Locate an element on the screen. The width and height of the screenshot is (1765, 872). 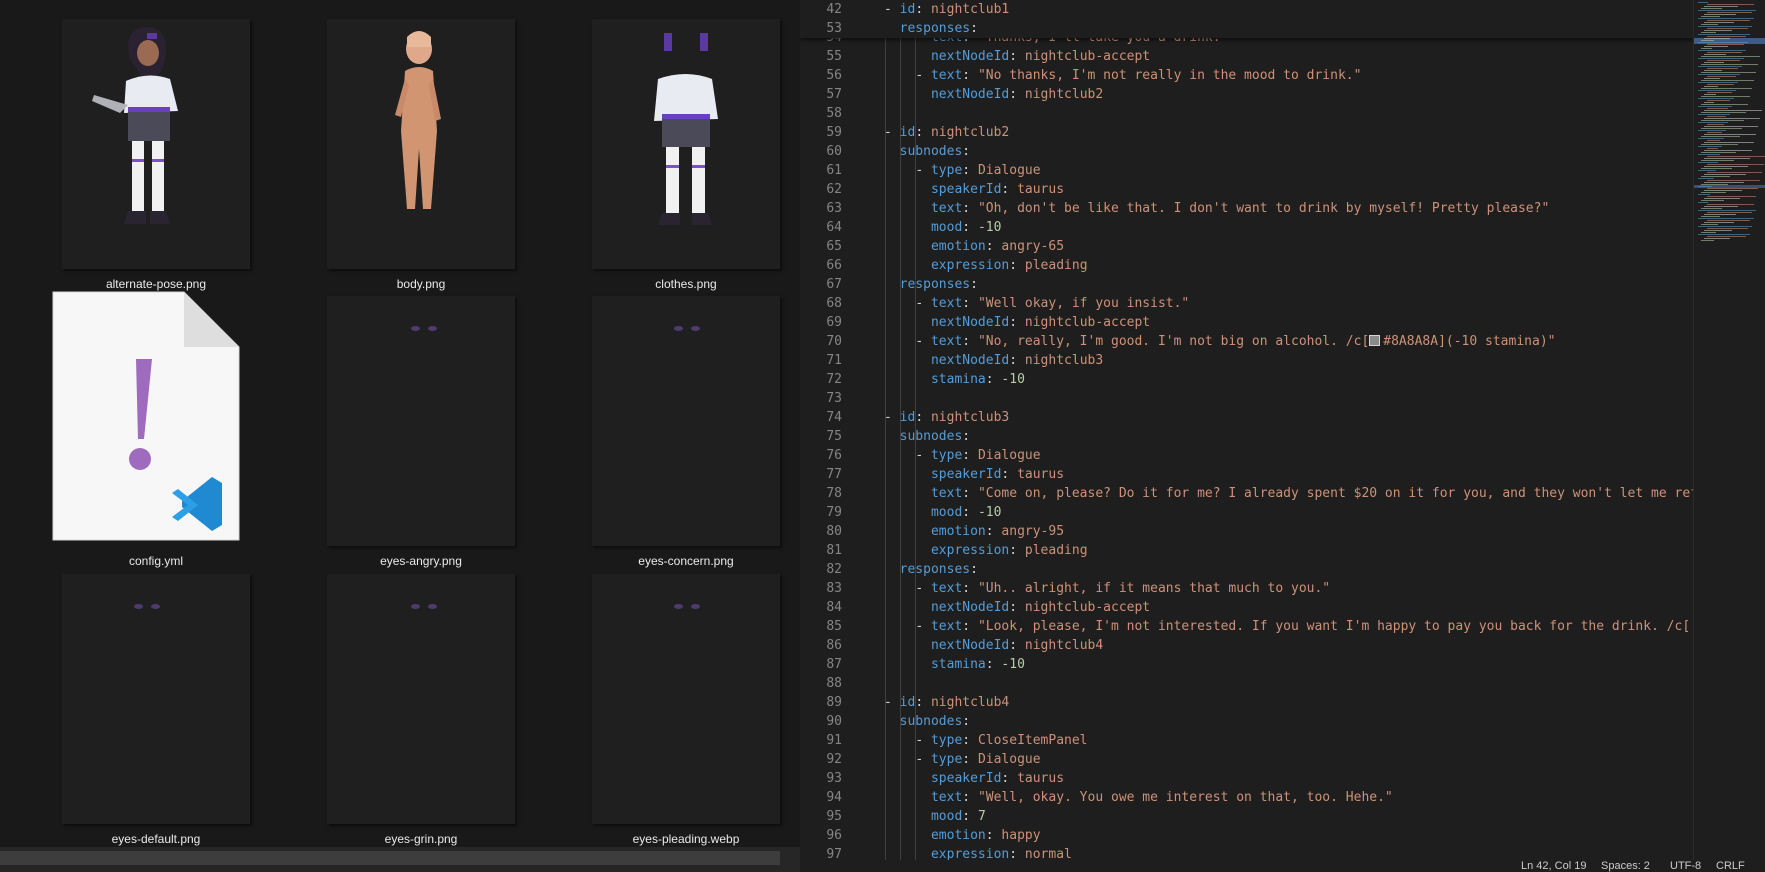
line-text: emotion: angry-65 is located at coordinates (974, 246).